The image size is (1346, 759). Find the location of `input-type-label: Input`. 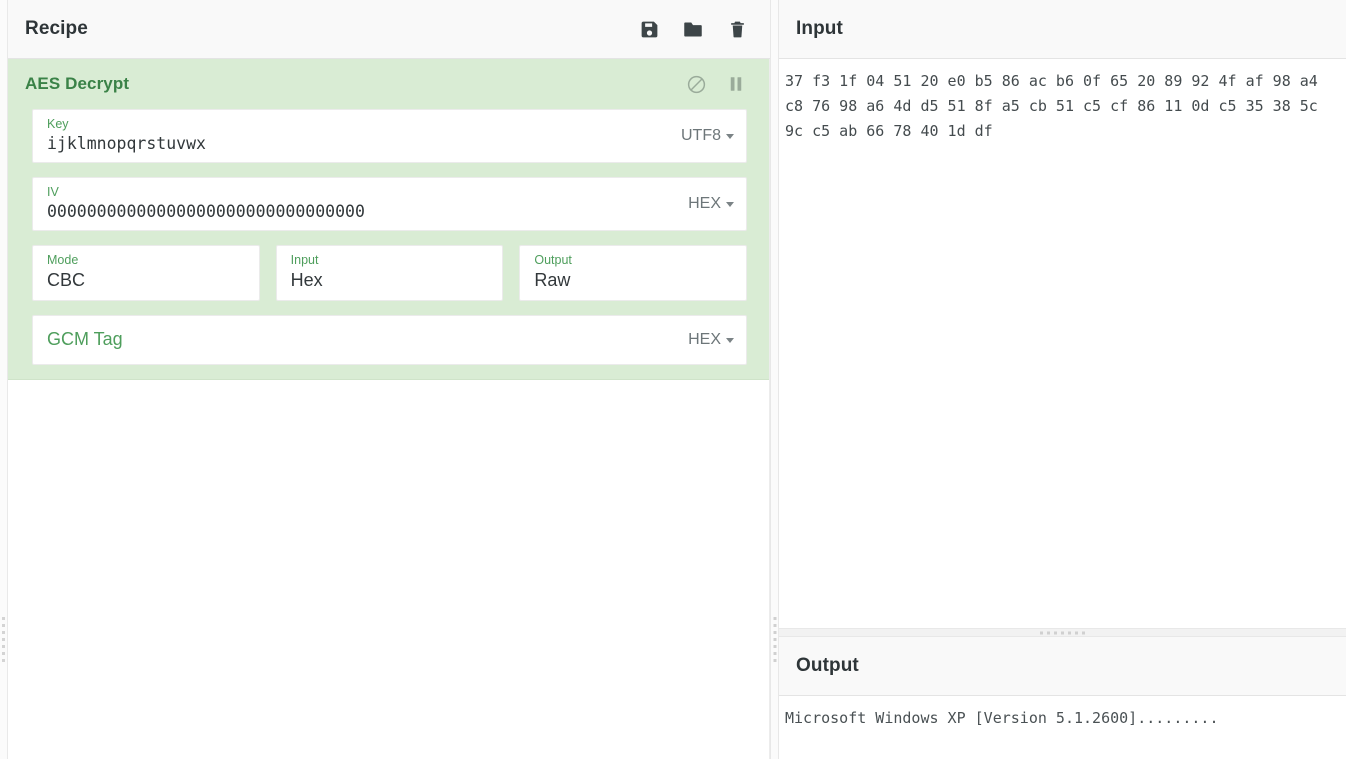

input-type-label: Input is located at coordinates (304, 260).